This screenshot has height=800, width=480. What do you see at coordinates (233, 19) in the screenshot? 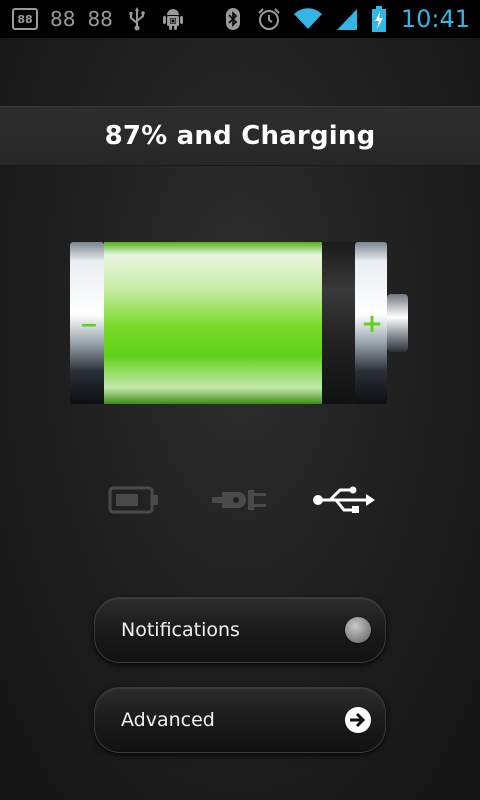
I see `bluetooth-icon` at bounding box center [233, 19].